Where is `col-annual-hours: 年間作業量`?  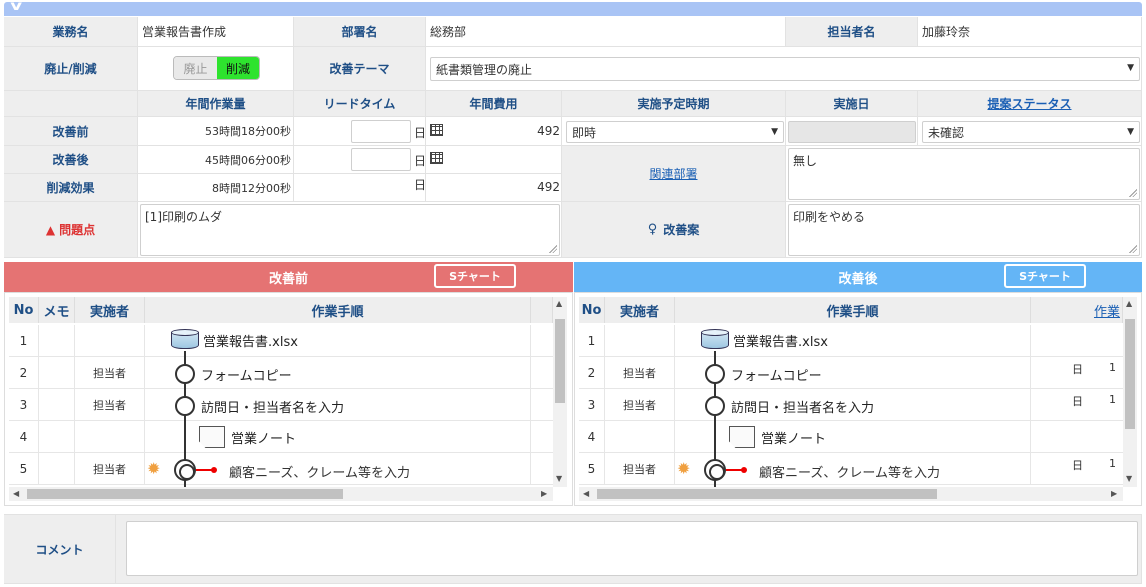
col-annual-hours: 年間作業量 is located at coordinates (216, 104).